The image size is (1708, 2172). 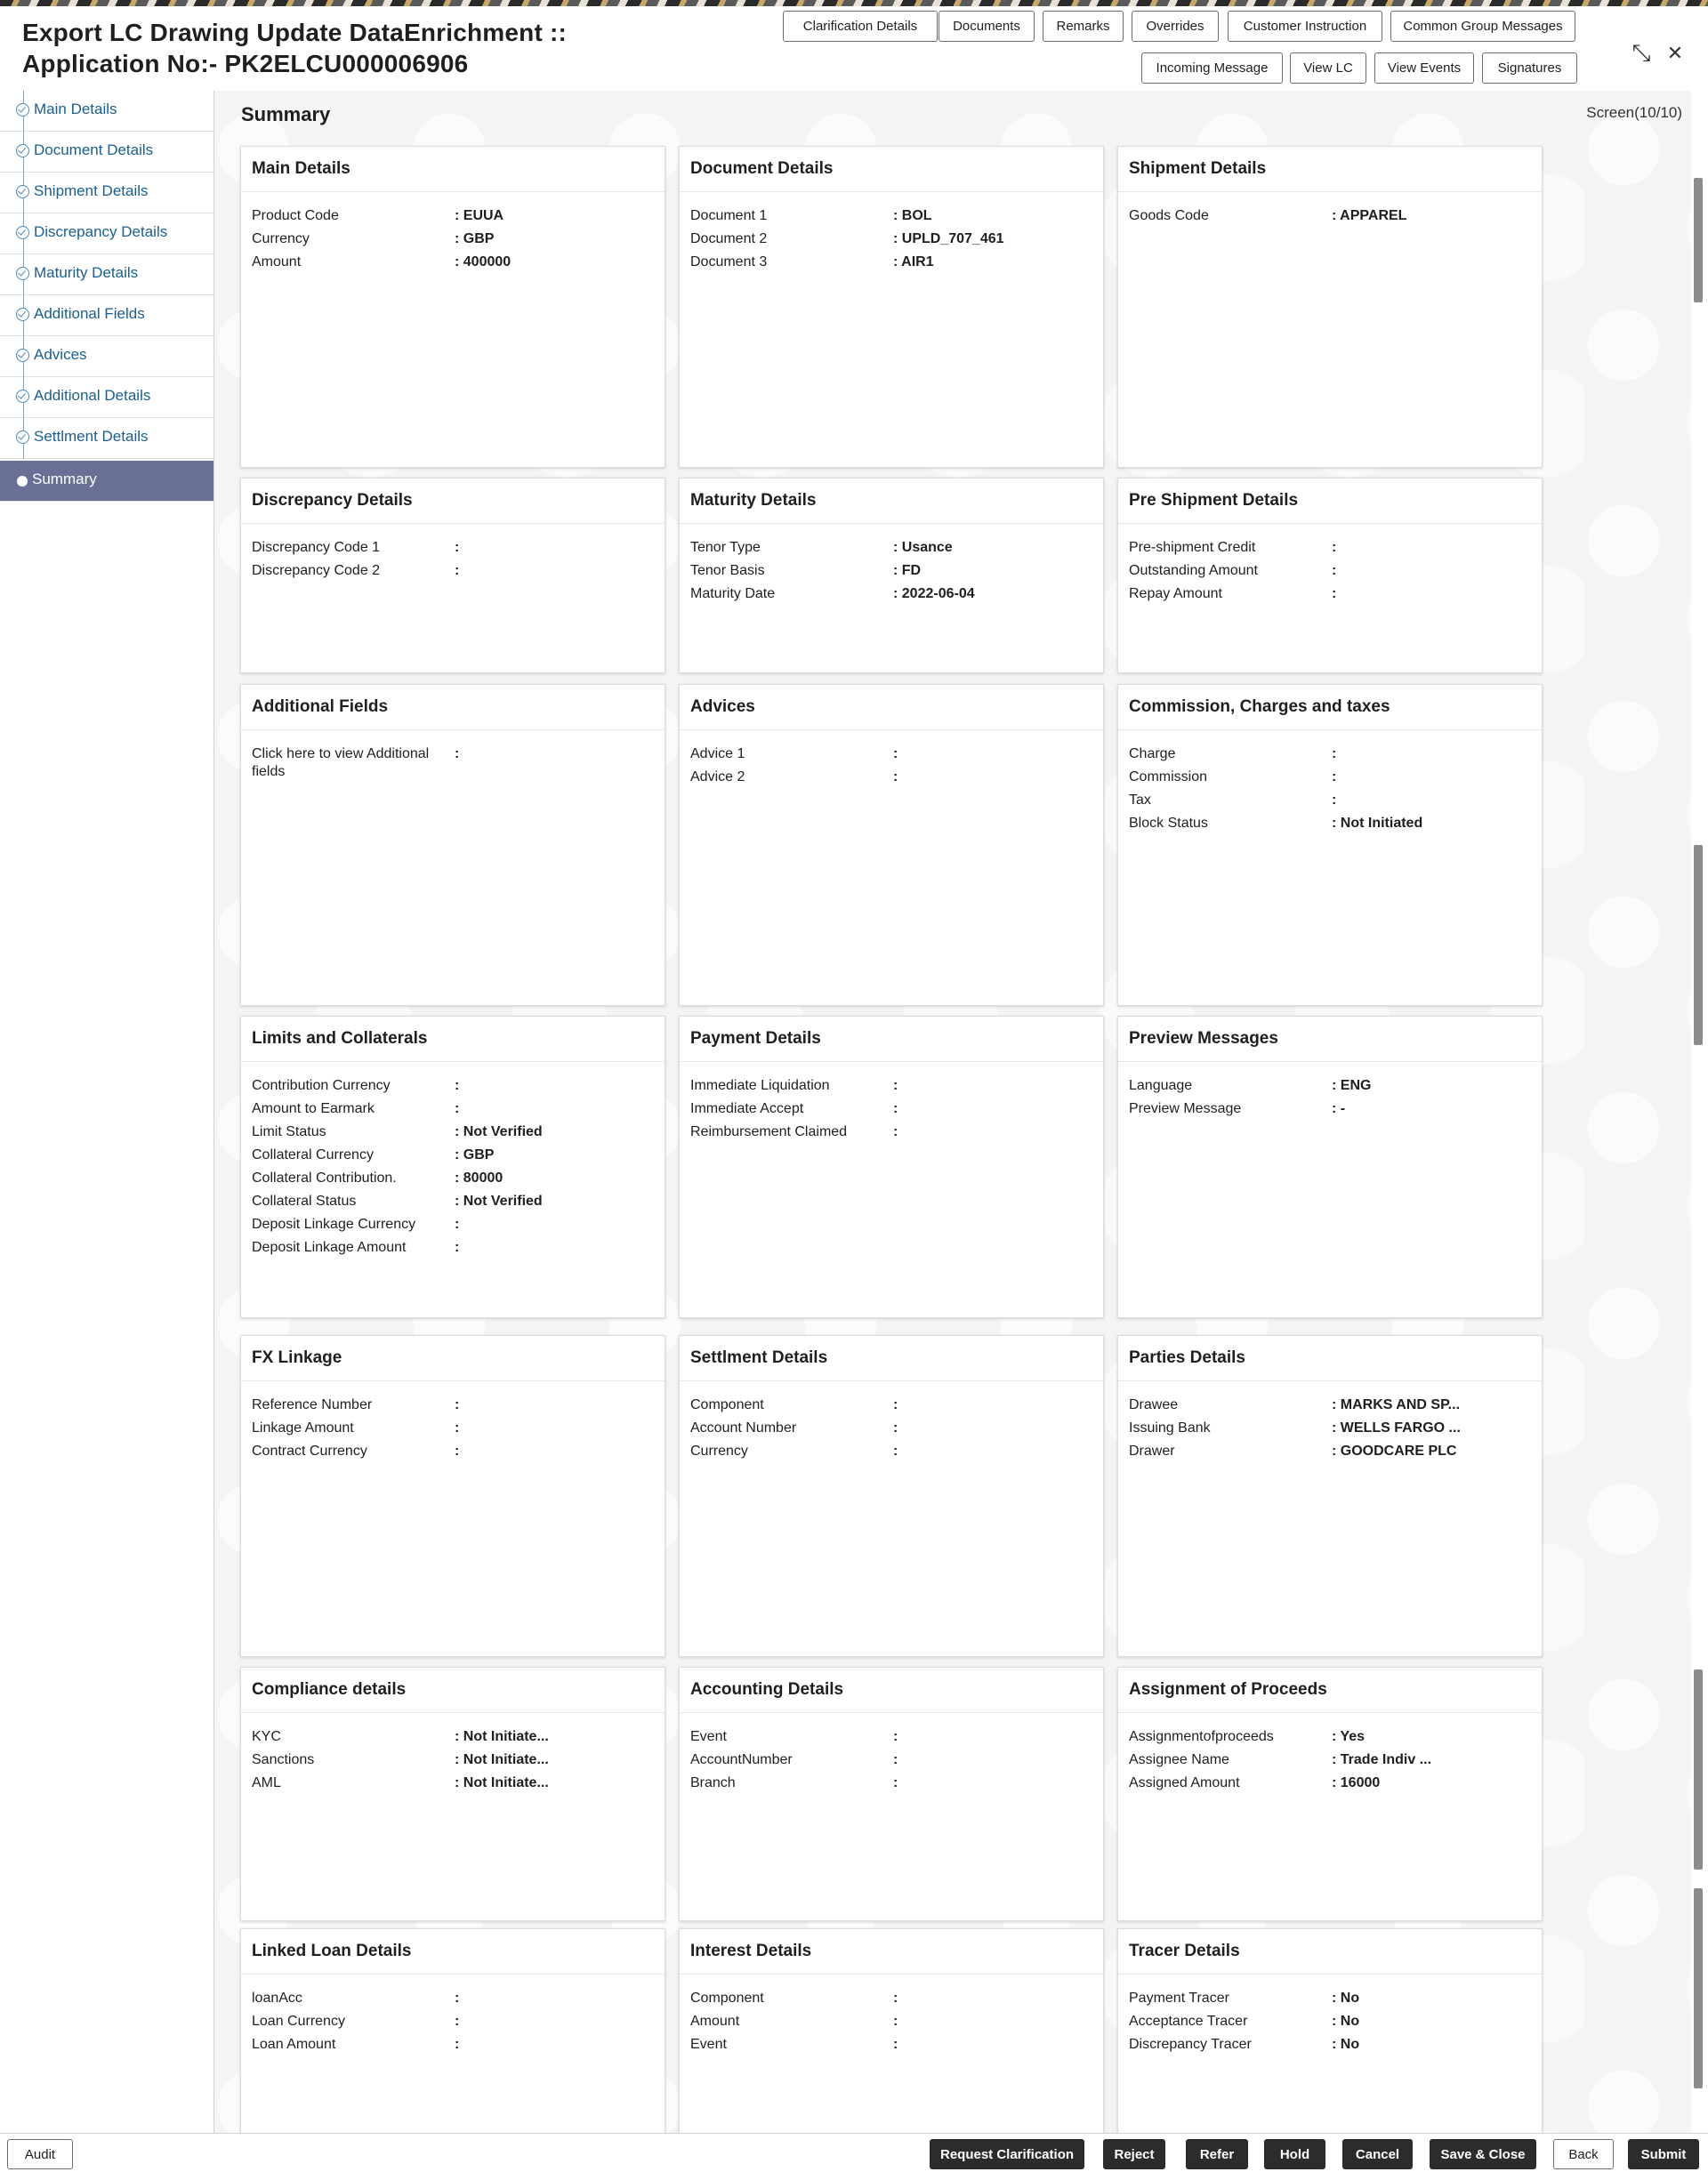 I want to click on save-close-button: Save & Close, so click(x=1483, y=2154).